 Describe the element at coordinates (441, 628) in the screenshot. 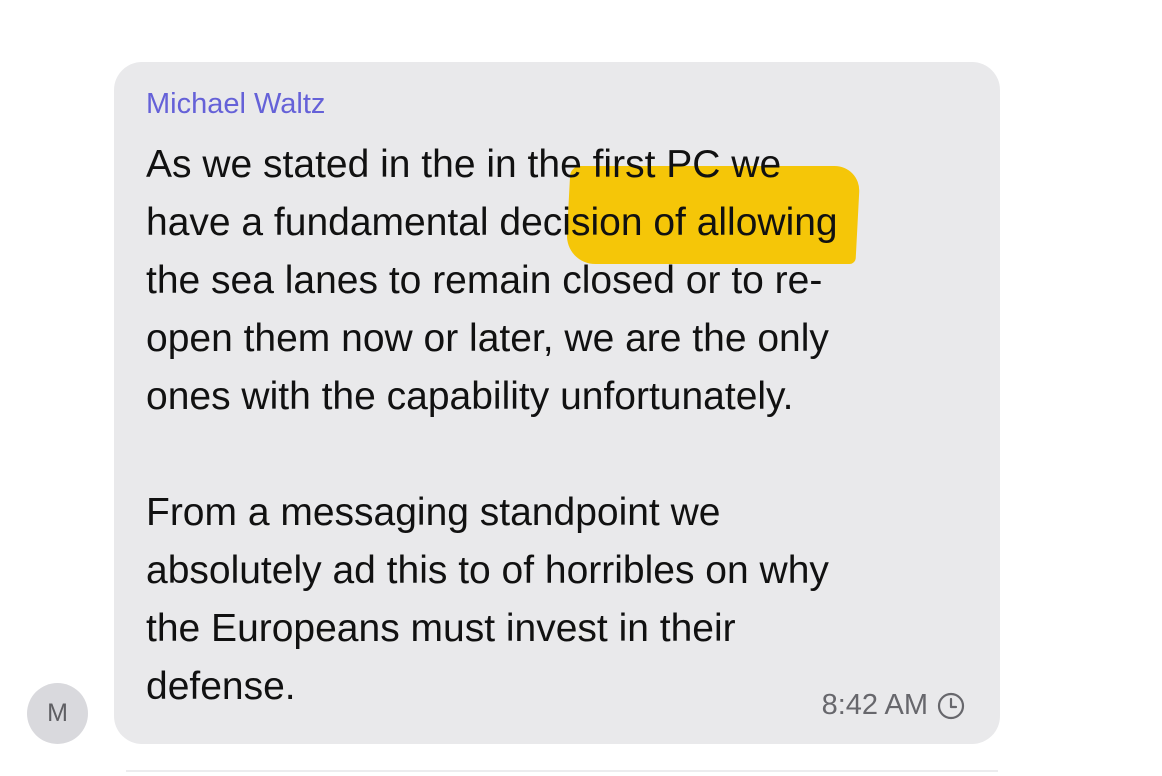

I see `message-line-8: the Europeans must invest in their` at that location.